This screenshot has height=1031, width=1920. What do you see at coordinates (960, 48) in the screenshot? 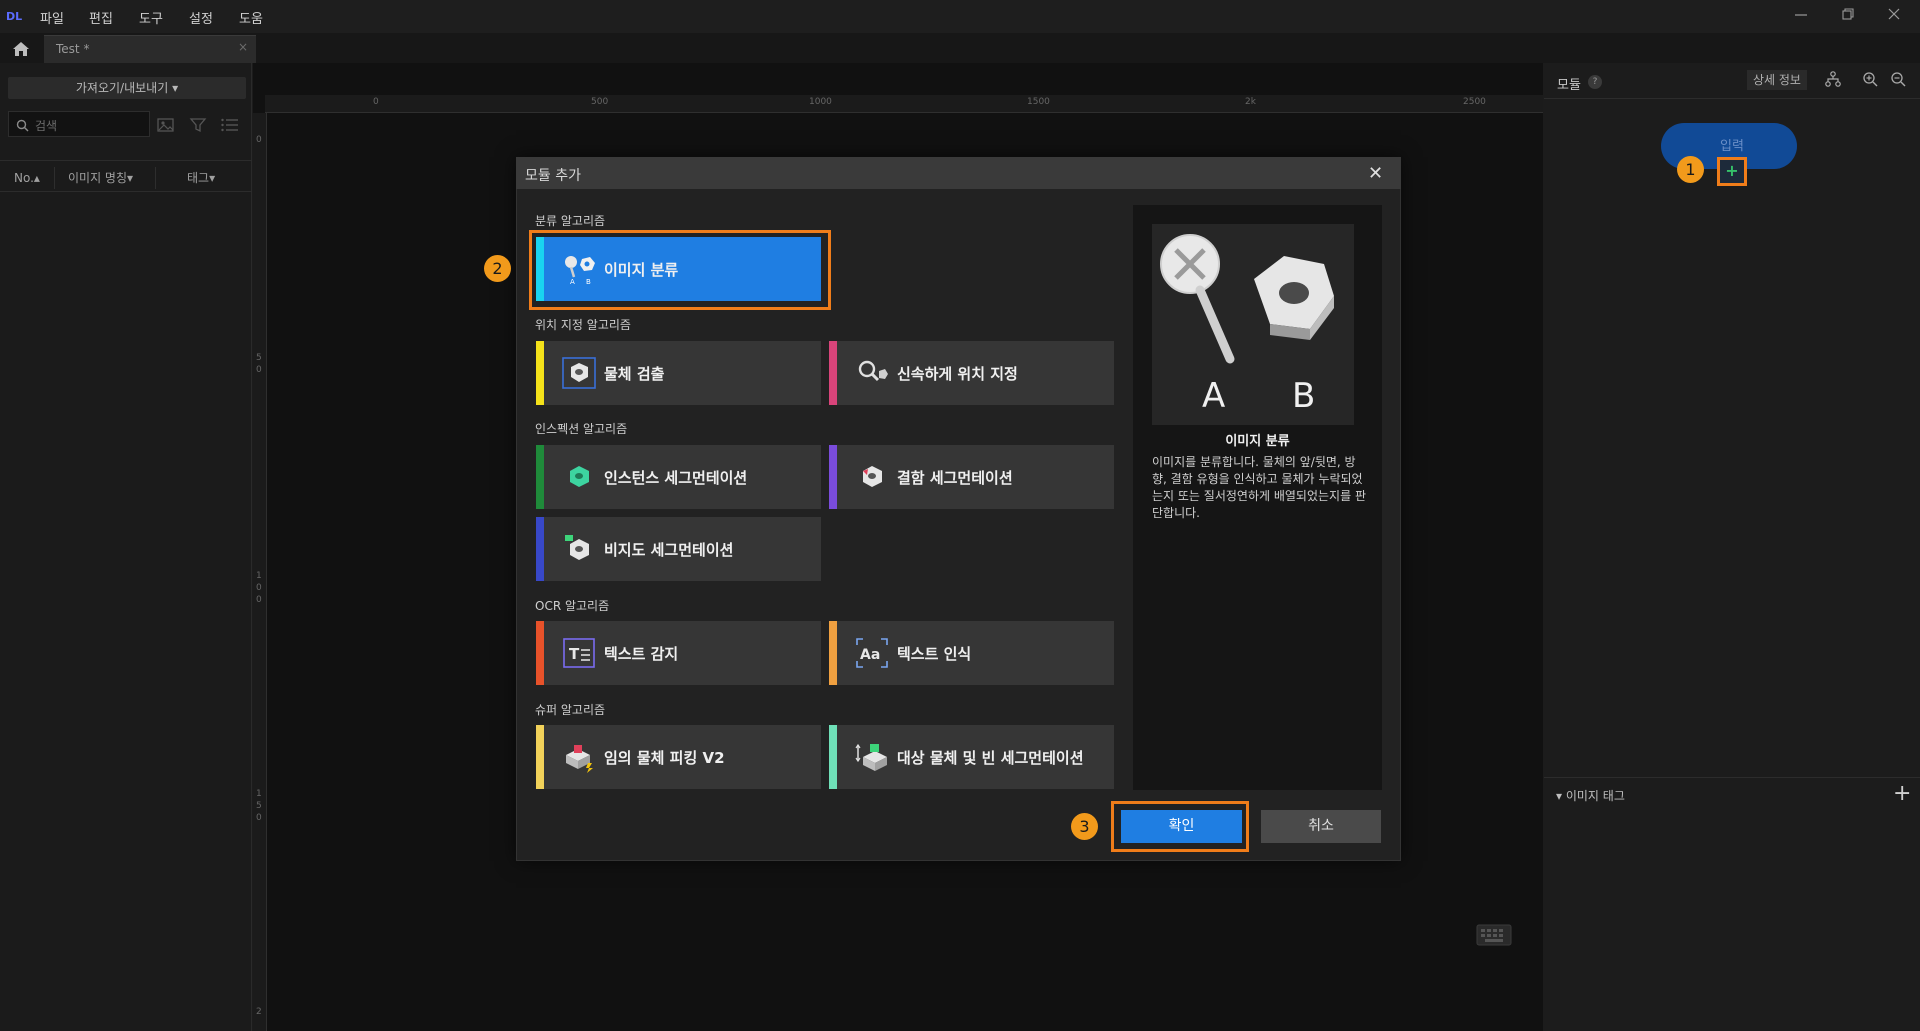
I see `tab-bar` at bounding box center [960, 48].